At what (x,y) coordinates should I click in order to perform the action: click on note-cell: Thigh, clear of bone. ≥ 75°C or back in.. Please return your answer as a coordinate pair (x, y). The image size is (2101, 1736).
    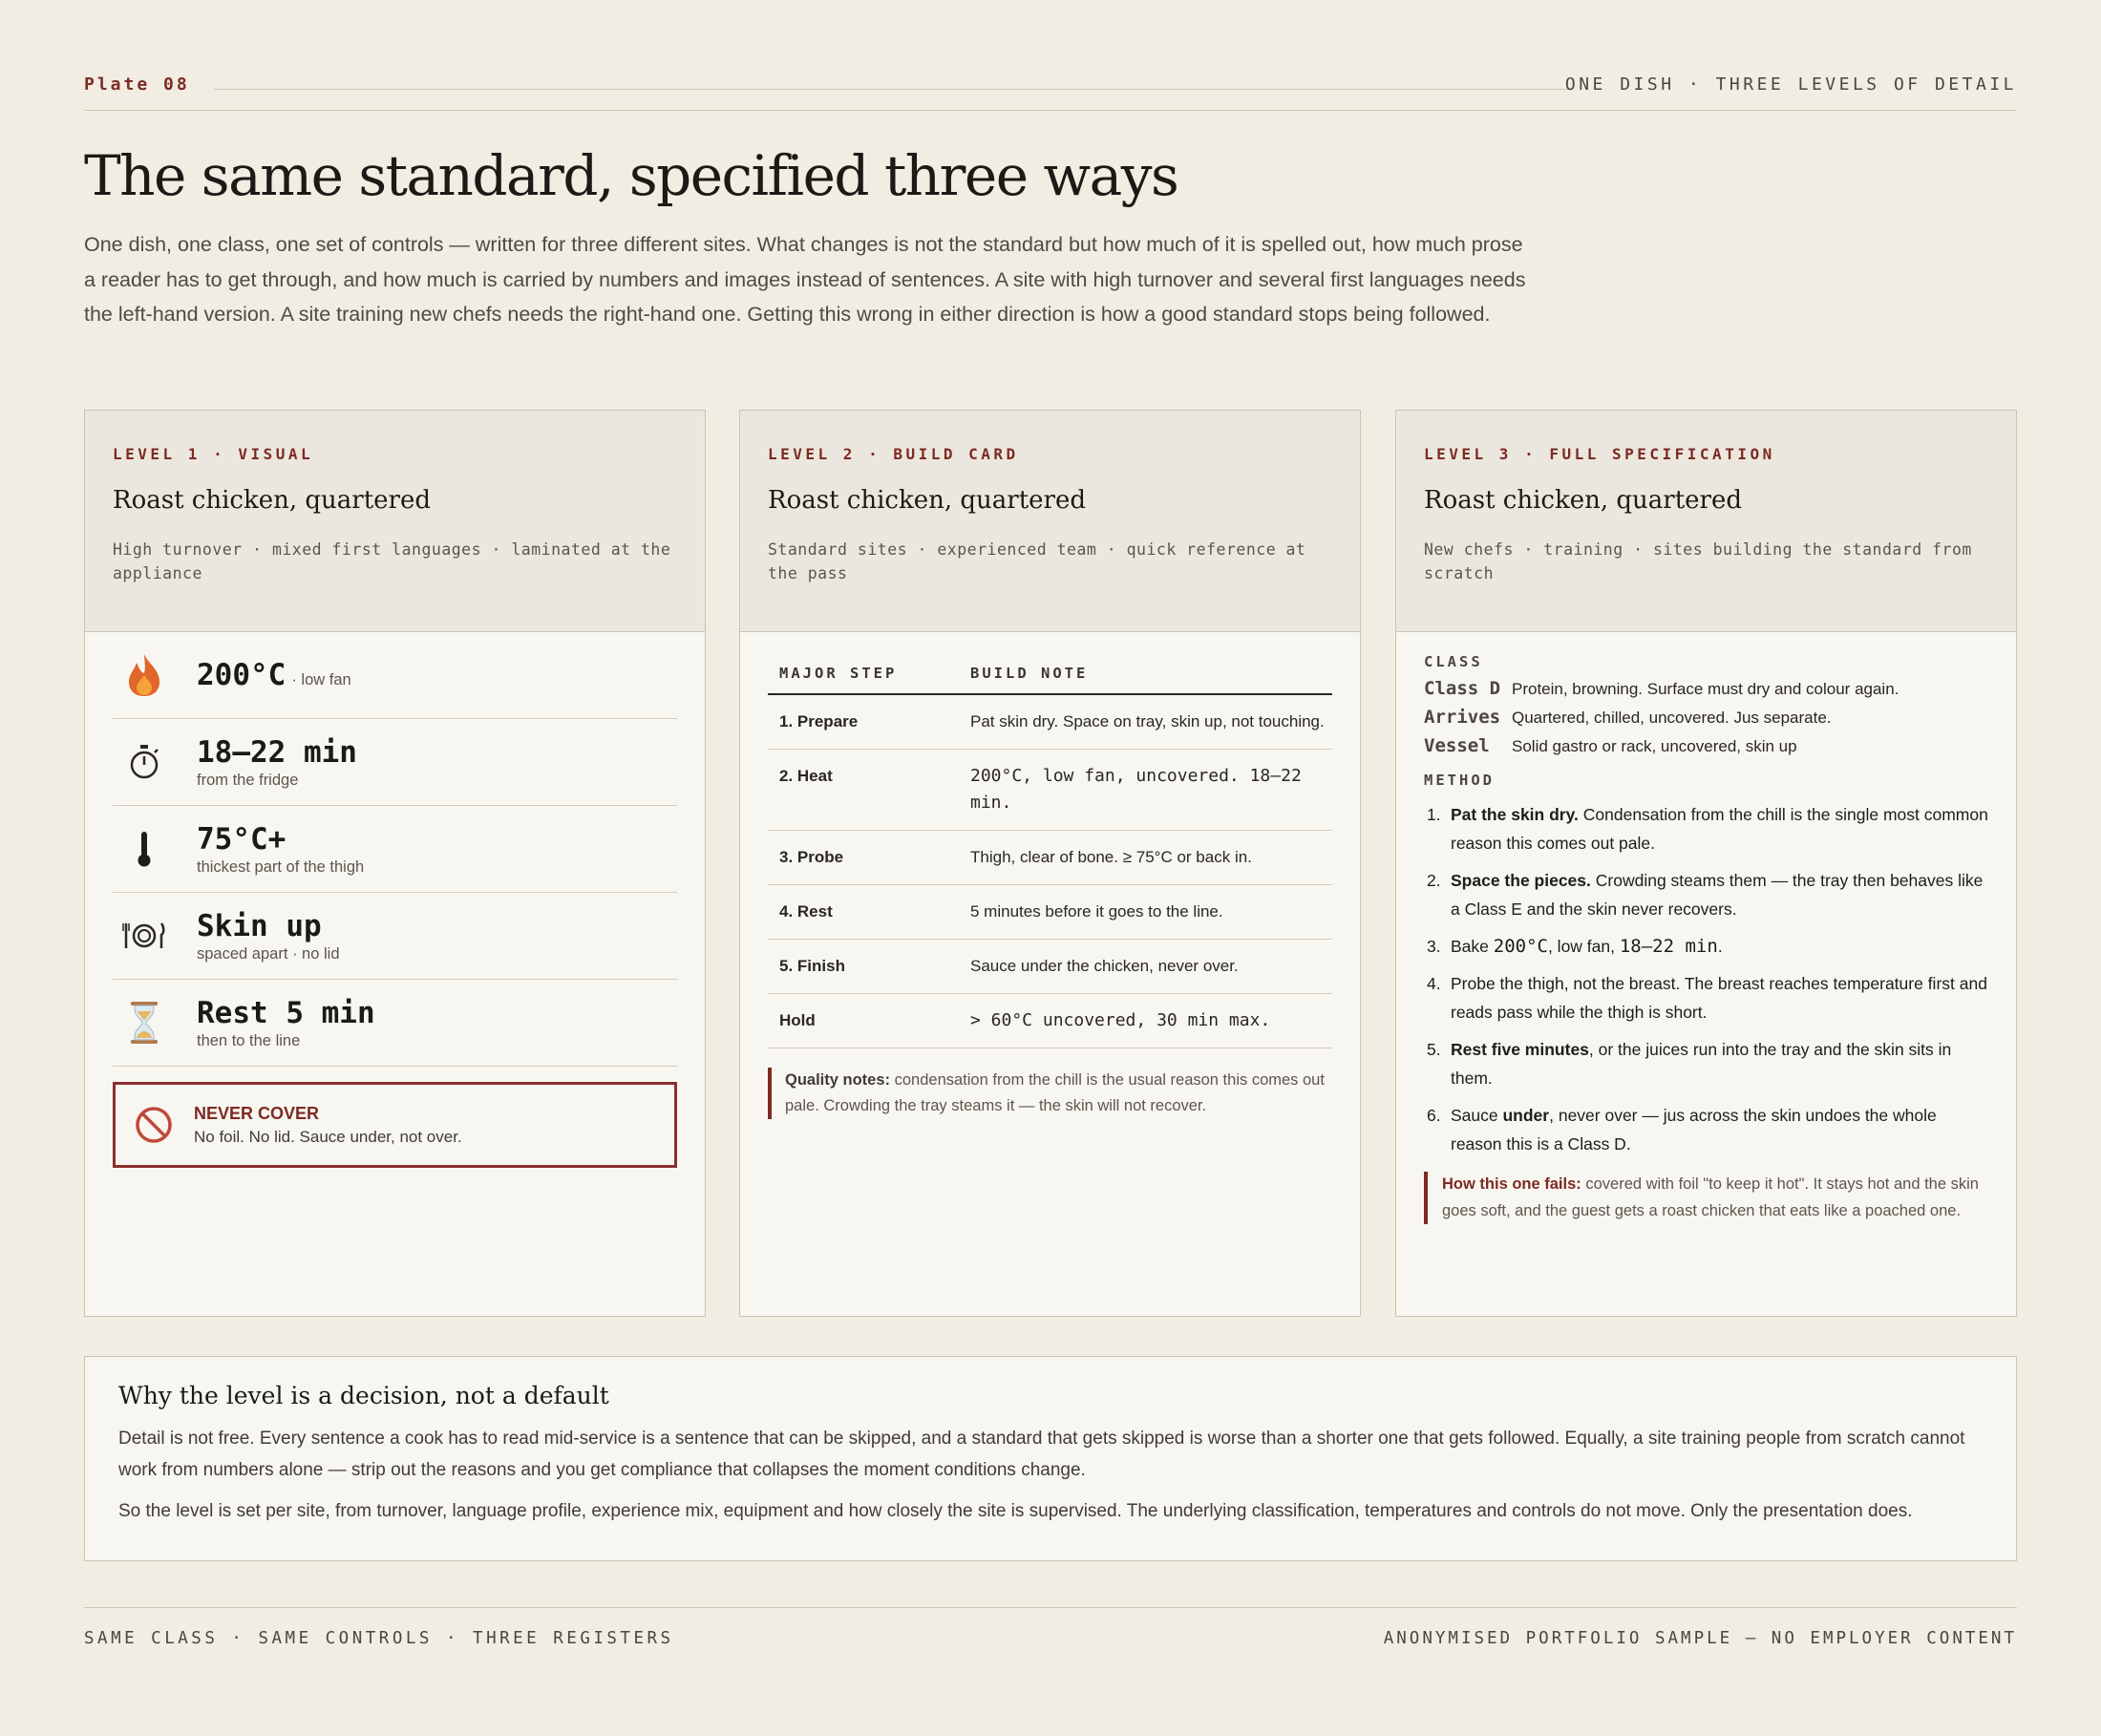
    Looking at the image, I should click on (1145, 857).